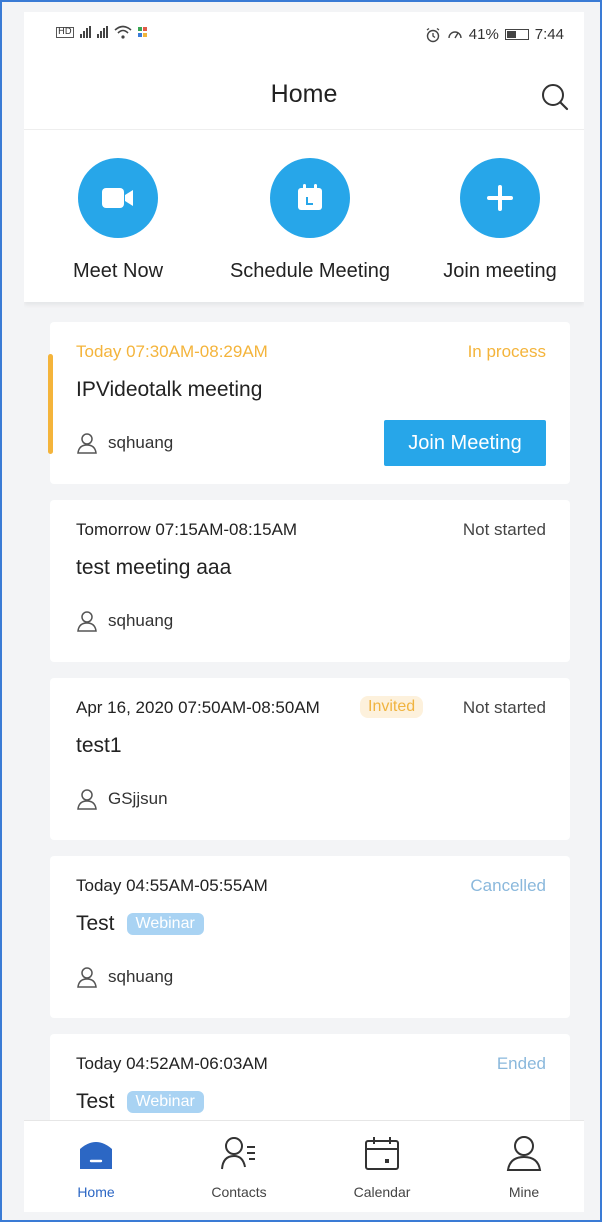  I want to click on plus-icon, so click(500, 198).